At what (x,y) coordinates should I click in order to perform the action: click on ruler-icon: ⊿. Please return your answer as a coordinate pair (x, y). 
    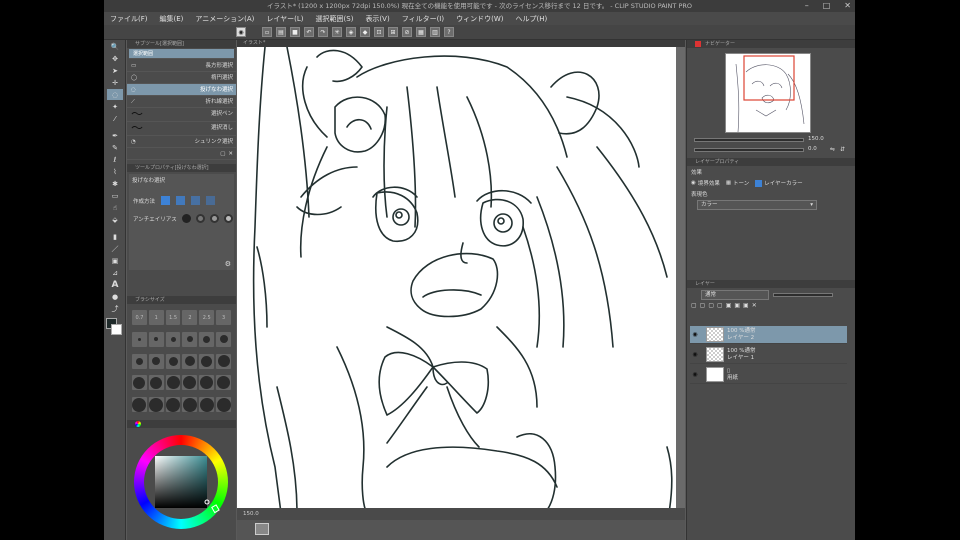
    Looking at the image, I should click on (115, 272).